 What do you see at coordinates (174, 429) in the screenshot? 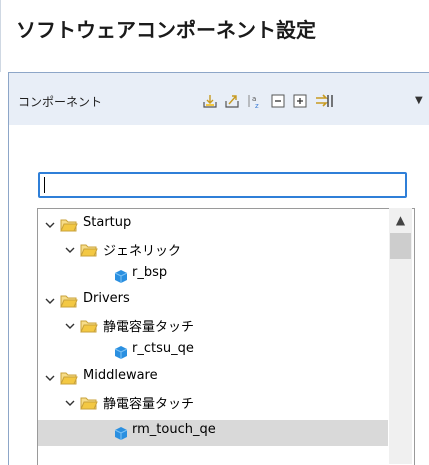
I see `tree-item-label: rm_touch_qe` at bounding box center [174, 429].